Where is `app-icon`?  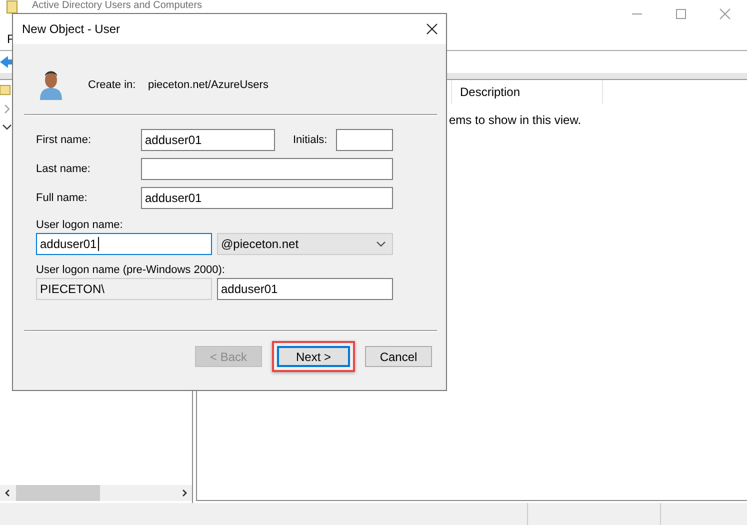
app-icon is located at coordinates (12, 7).